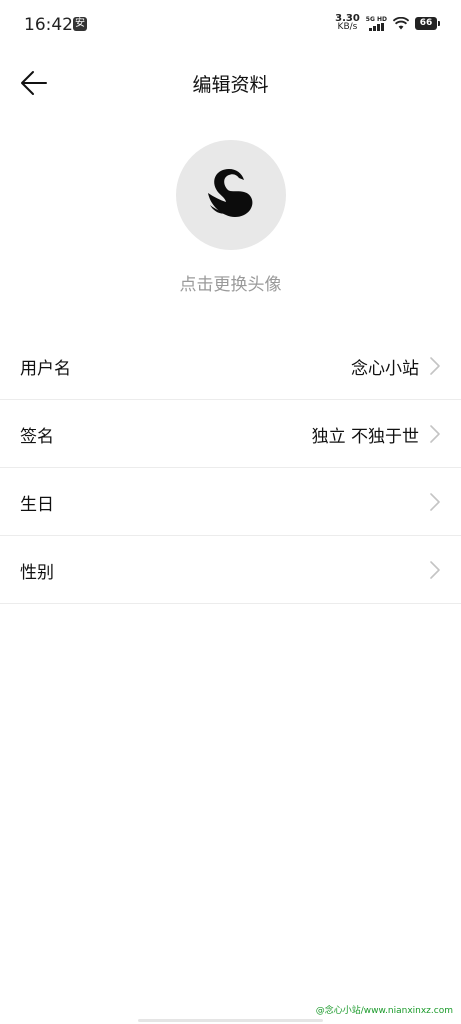  What do you see at coordinates (37, 573) in the screenshot?
I see `gender-label: 性别` at bounding box center [37, 573].